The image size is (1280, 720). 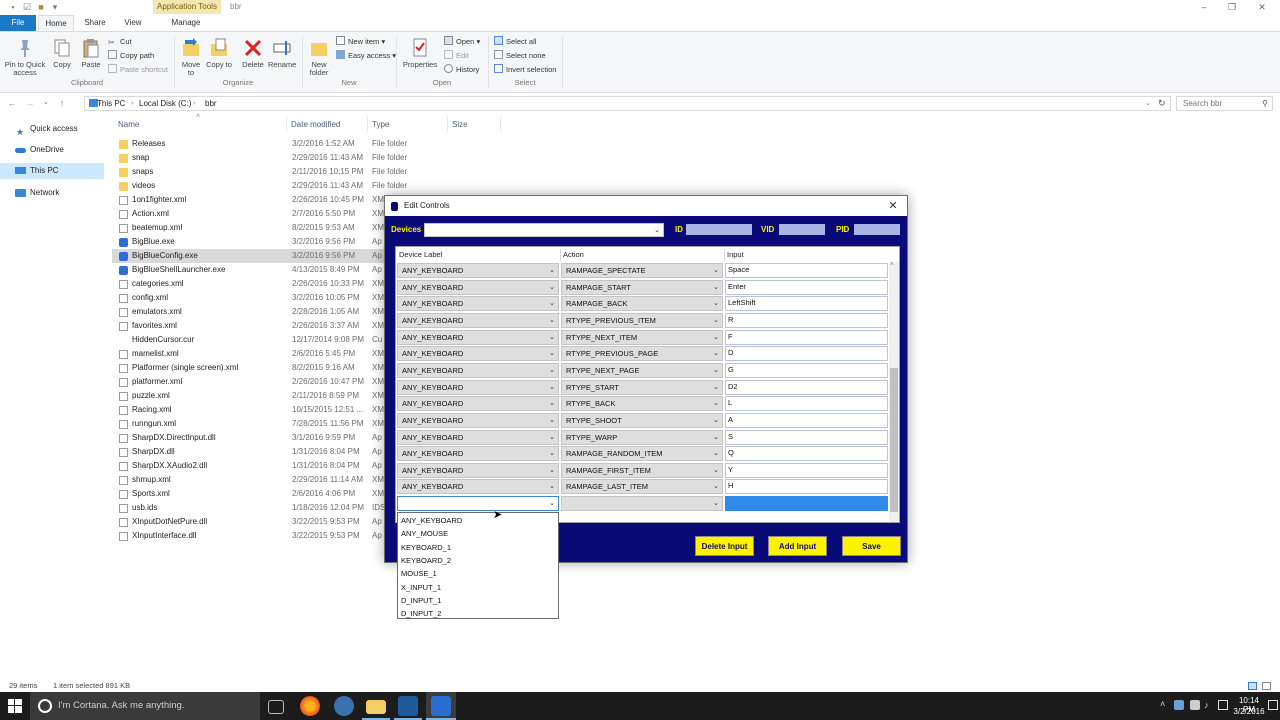 What do you see at coordinates (133, 23) in the screenshot?
I see `tab-view: View` at bounding box center [133, 23].